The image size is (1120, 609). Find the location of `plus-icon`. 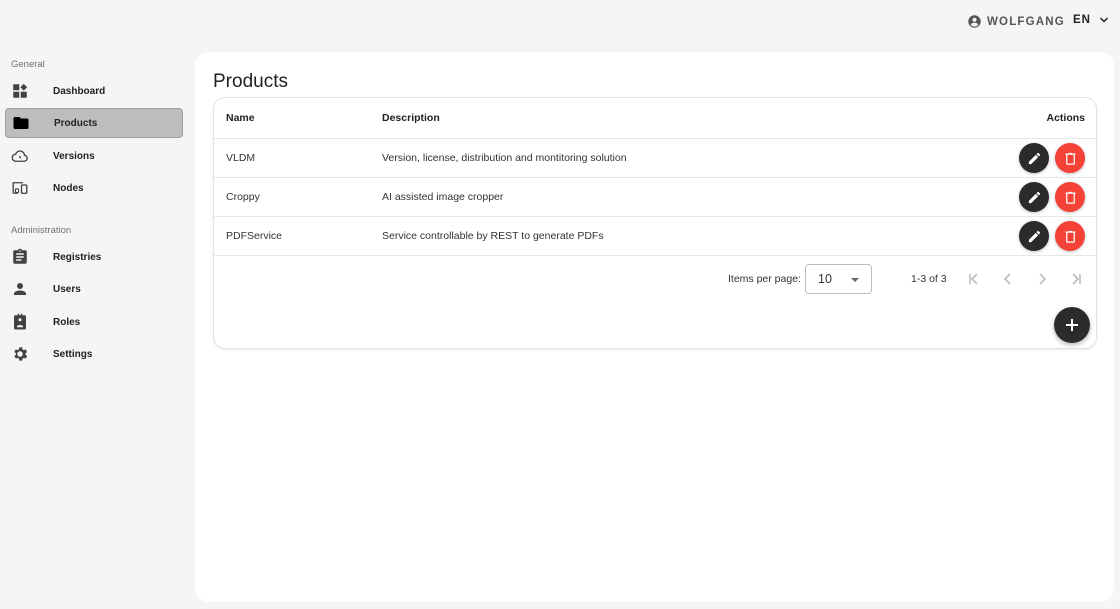

plus-icon is located at coordinates (1072, 325).